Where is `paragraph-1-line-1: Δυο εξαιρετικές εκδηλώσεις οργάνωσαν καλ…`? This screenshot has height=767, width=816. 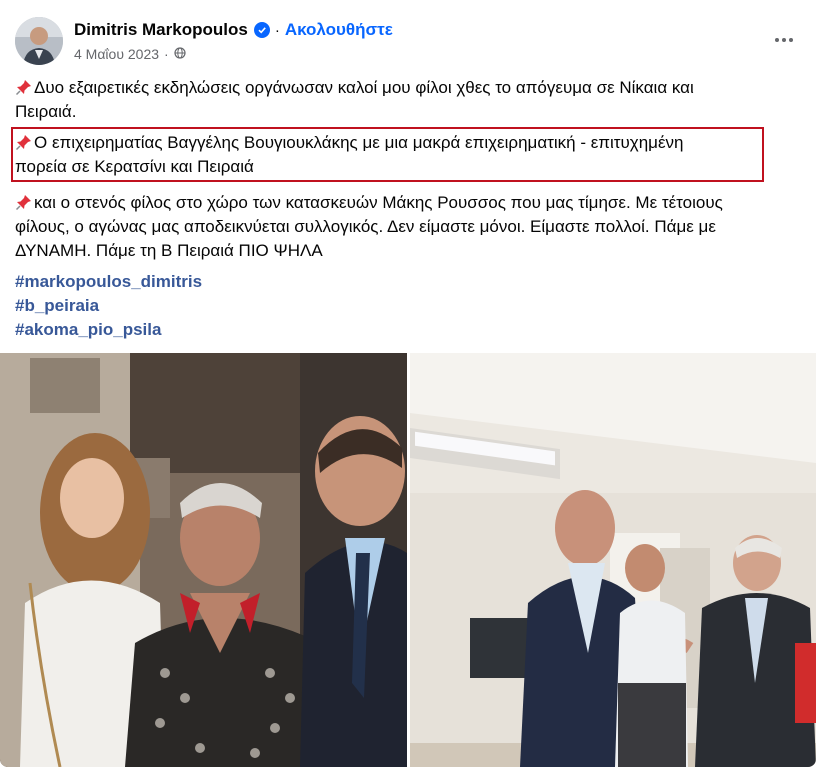 paragraph-1-line-1: Δυο εξαιρετικές εκδηλώσεις οργάνωσαν καλ… is located at coordinates (364, 87).